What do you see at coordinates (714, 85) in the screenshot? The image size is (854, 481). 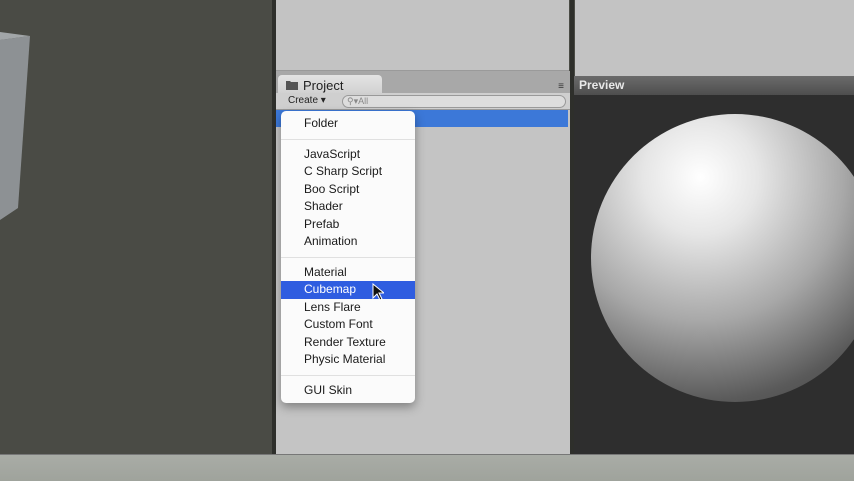 I see `preview-title: Preview` at bounding box center [714, 85].